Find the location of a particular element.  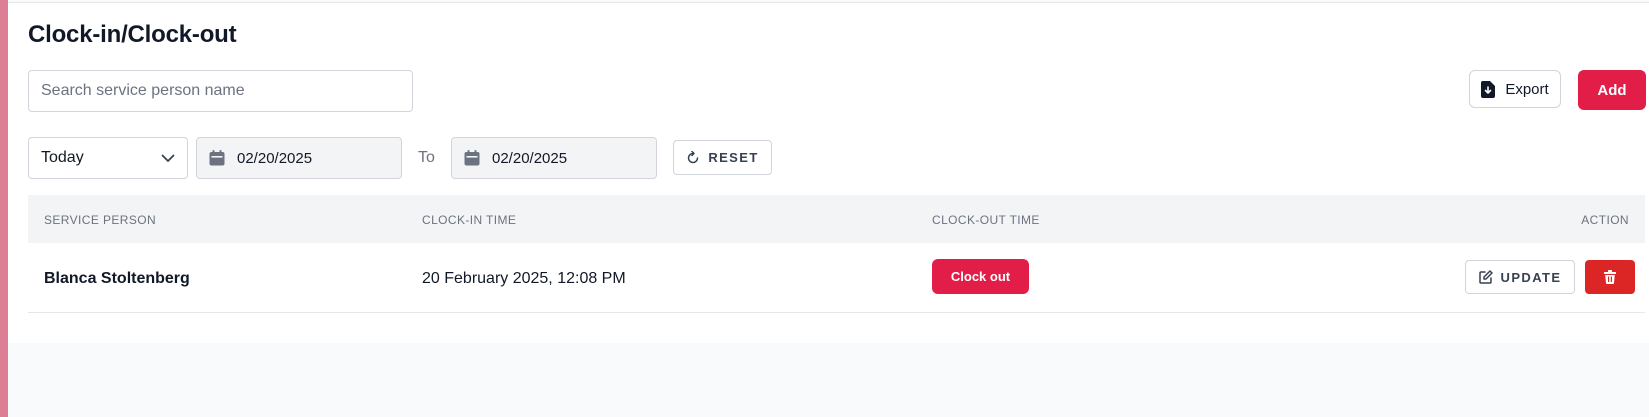

date-to-field: 02/20/2025 is located at coordinates (554, 158).